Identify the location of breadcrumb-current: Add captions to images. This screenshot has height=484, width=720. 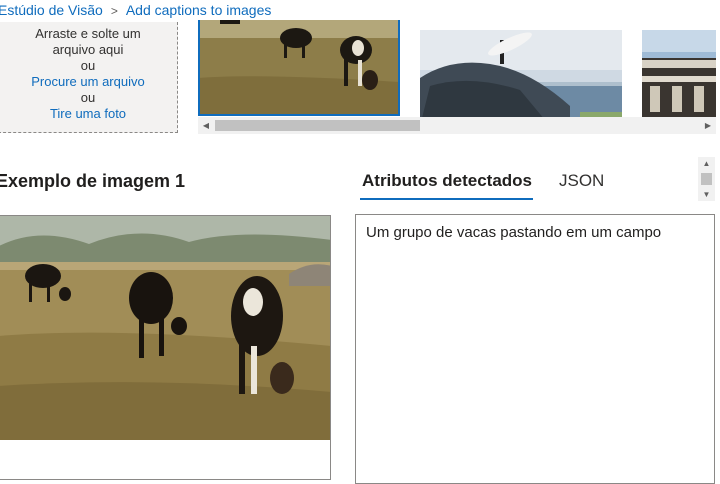
(199, 10).